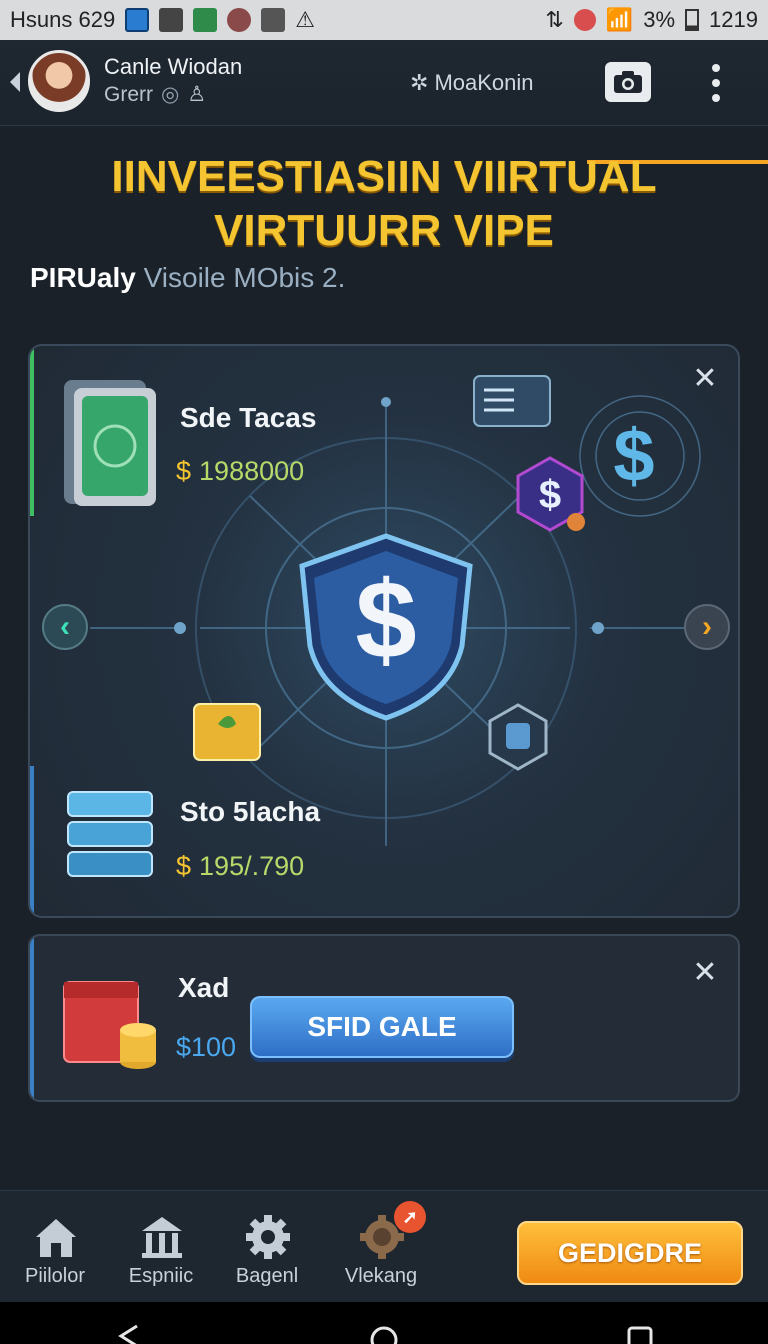  I want to click on user-sub-label: Grerr, so click(128, 94).